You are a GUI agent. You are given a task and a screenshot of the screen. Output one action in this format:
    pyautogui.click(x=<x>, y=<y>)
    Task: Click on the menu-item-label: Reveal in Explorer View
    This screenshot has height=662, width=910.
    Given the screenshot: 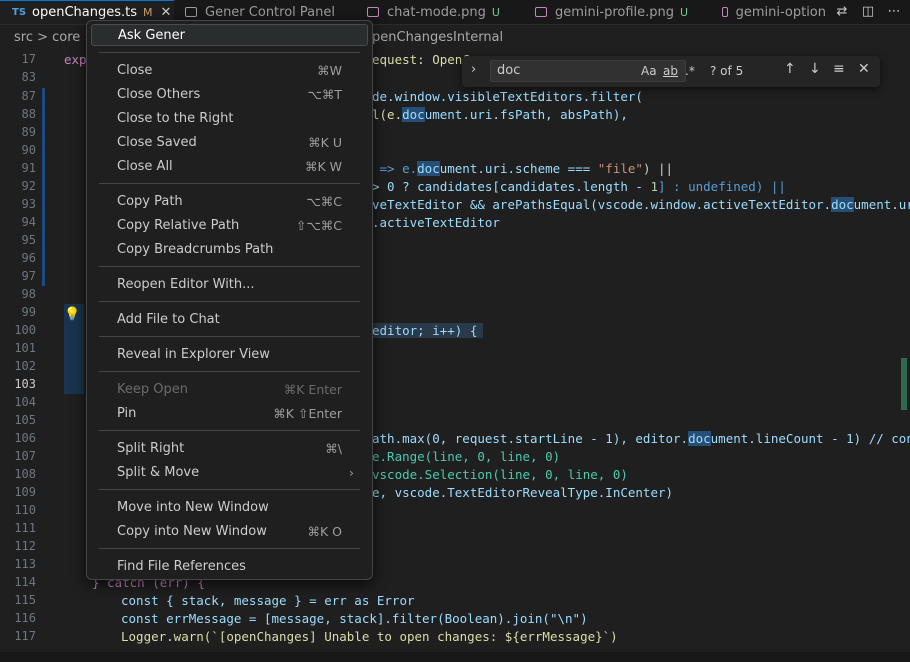 What is the action you would take?
    pyautogui.click(x=193, y=354)
    